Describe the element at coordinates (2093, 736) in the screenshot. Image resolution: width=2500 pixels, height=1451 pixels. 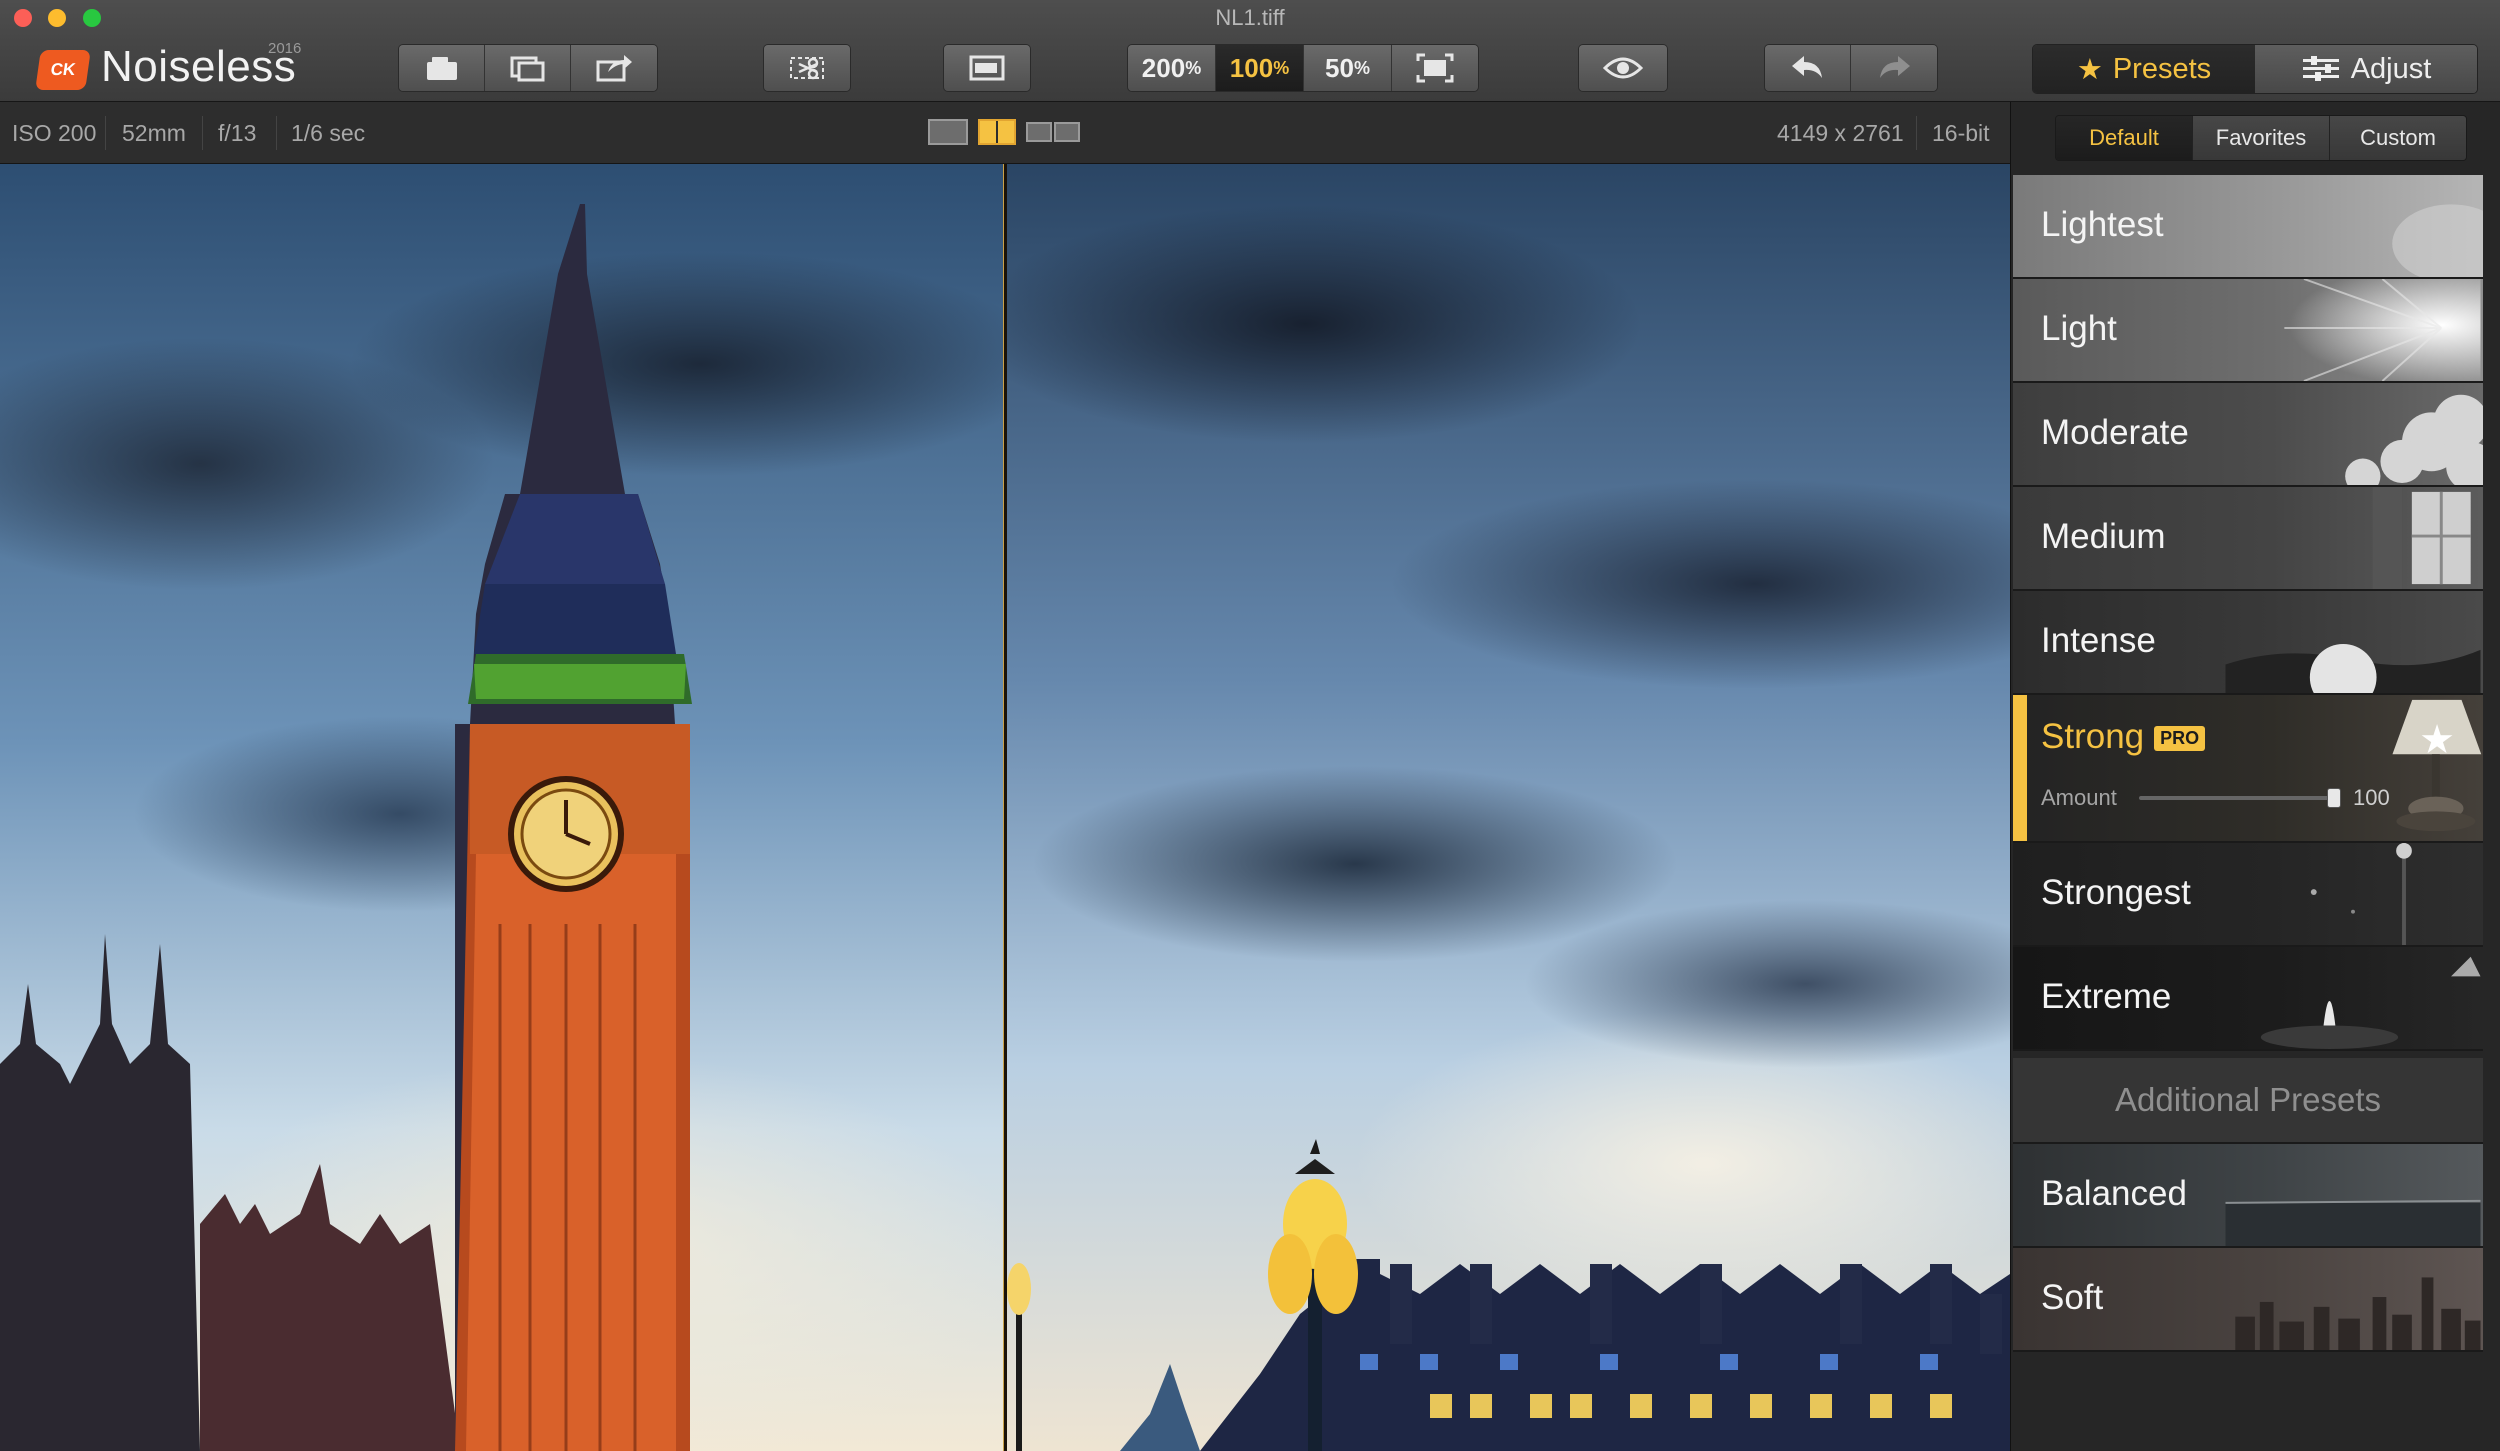
I see `preset-strong-name: Strong` at that location.